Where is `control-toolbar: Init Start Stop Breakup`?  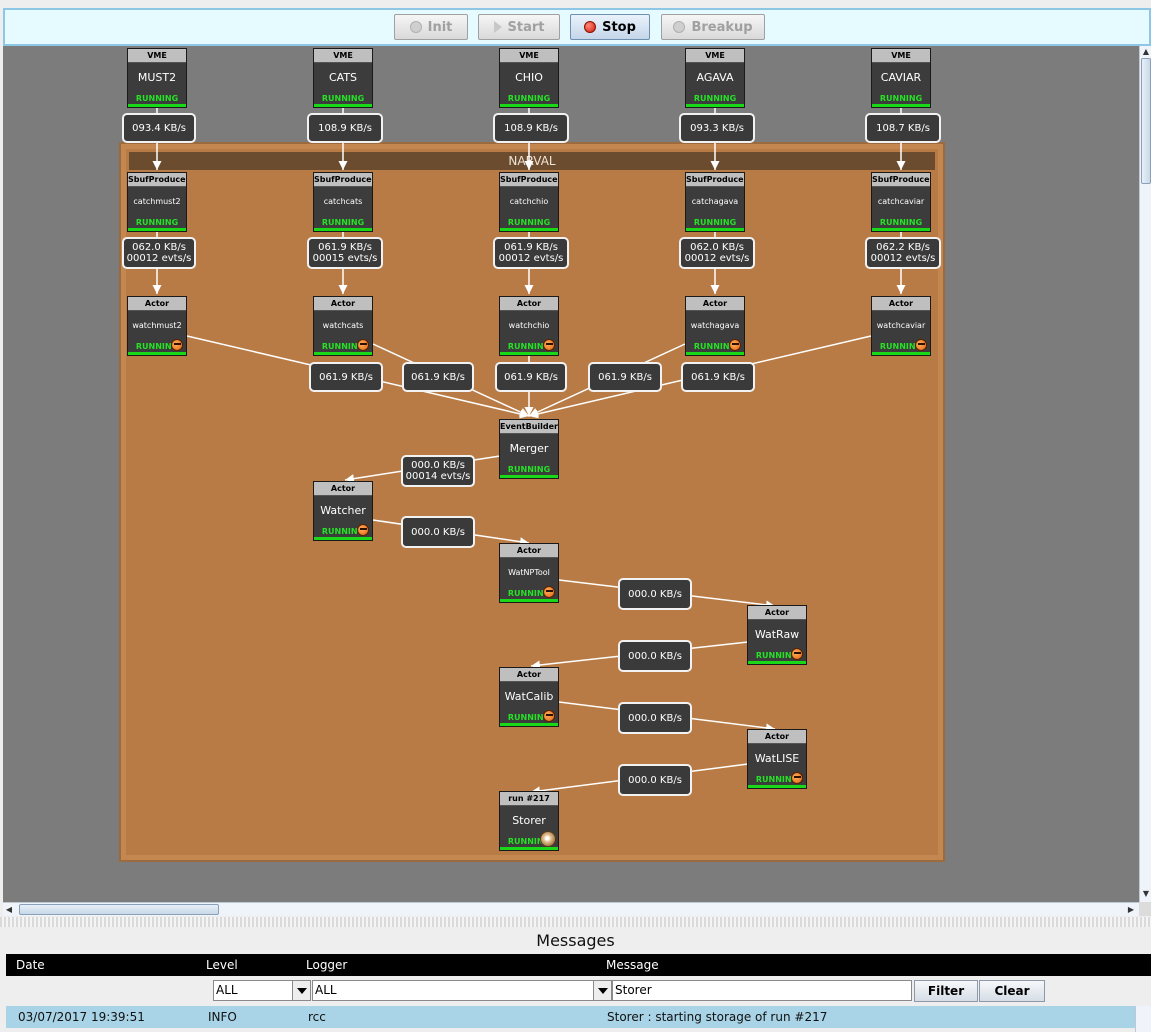
control-toolbar: Init Start Stop Breakup is located at coordinates (577, 27).